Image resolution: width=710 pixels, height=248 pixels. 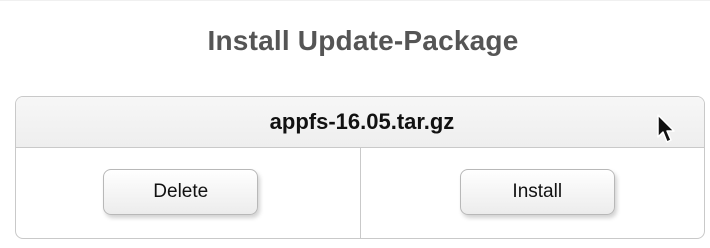 I want to click on delete-button: Delete, so click(x=181, y=191).